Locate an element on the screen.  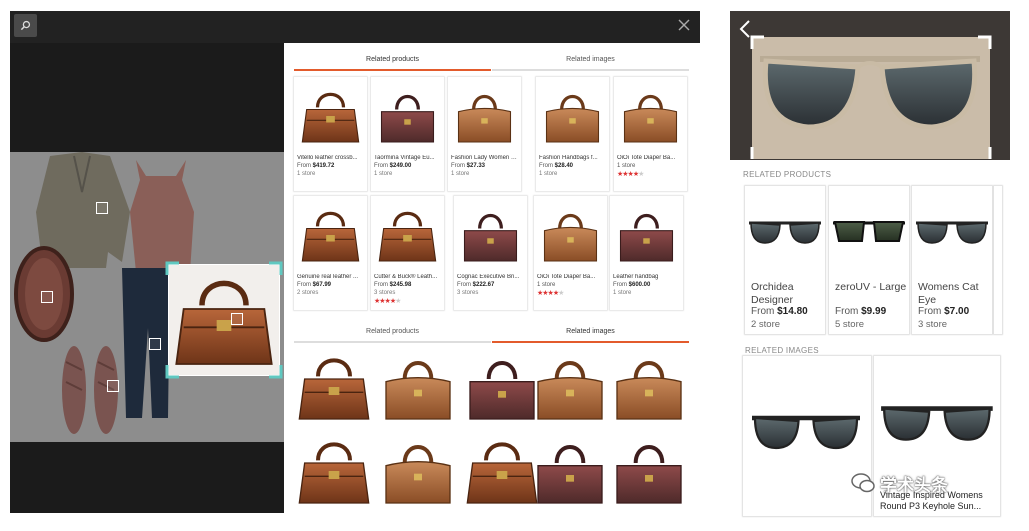
hotspot-handbag is located at coordinates (237, 319).